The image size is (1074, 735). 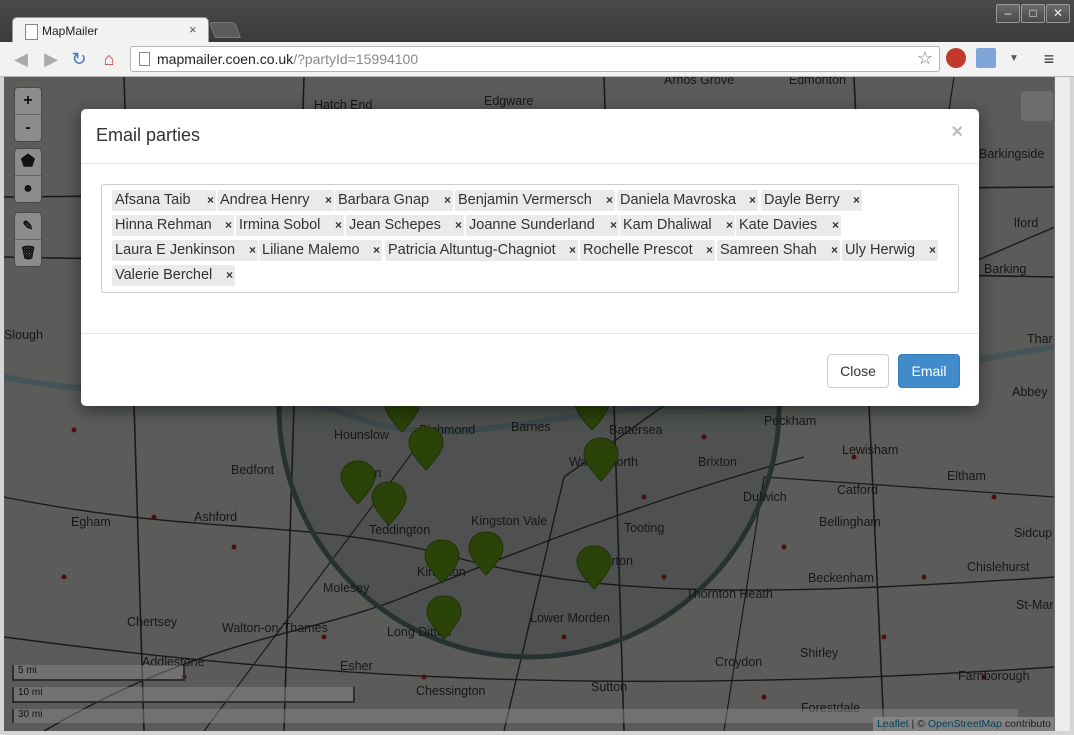 I want to click on bookmark-star-icon: ☆, so click(x=925, y=58).